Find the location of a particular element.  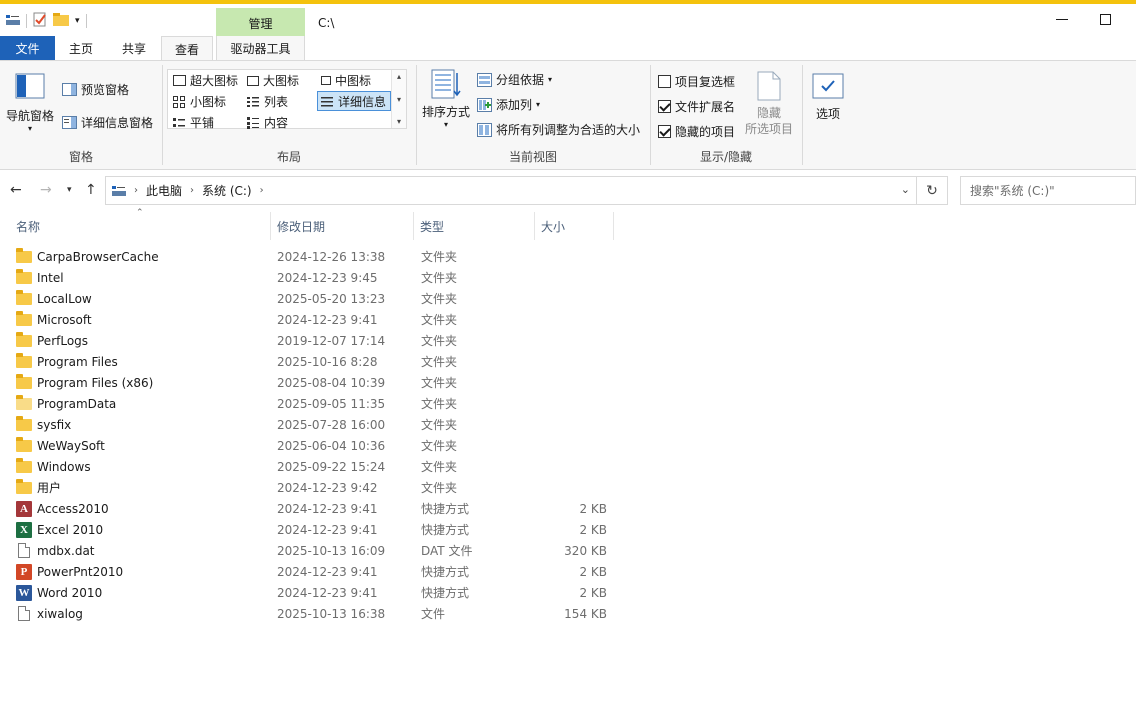

file-extensions-checkbox is located at coordinates (664, 106).